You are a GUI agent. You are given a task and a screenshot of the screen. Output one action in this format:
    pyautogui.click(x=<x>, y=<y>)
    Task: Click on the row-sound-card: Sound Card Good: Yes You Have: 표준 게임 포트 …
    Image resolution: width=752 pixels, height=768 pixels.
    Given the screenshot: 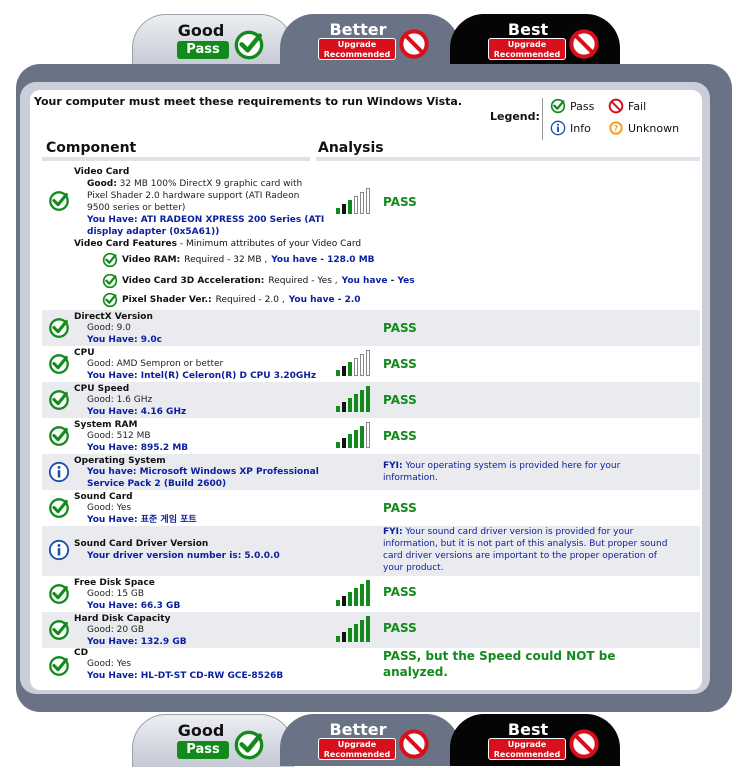 What is the action you would take?
    pyautogui.click(x=371, y=508)
    